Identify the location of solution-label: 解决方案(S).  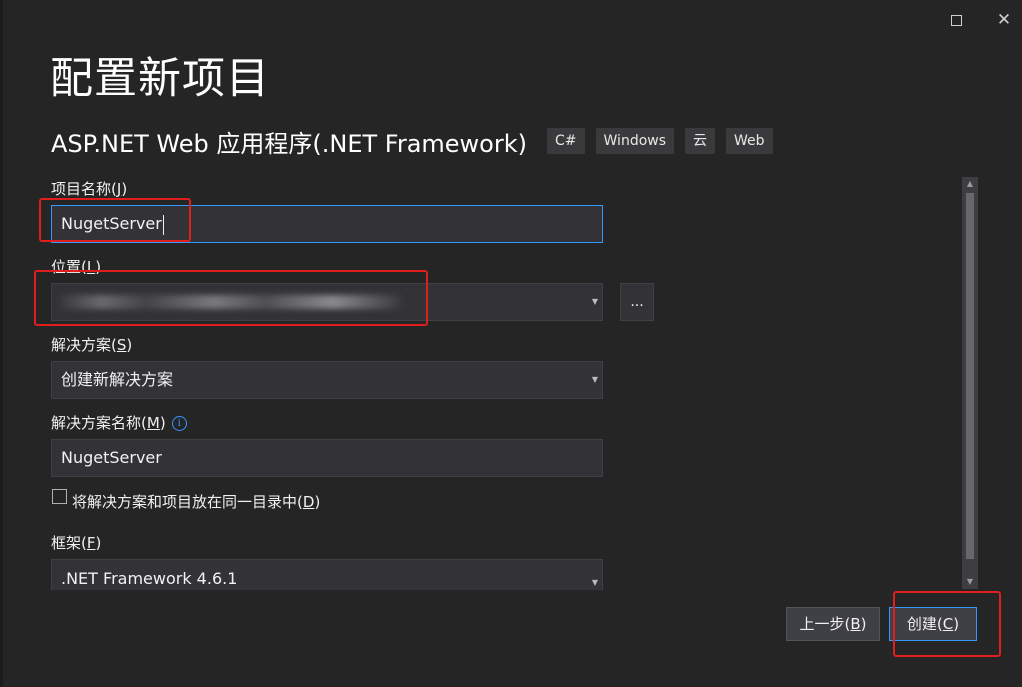
(92, 345).